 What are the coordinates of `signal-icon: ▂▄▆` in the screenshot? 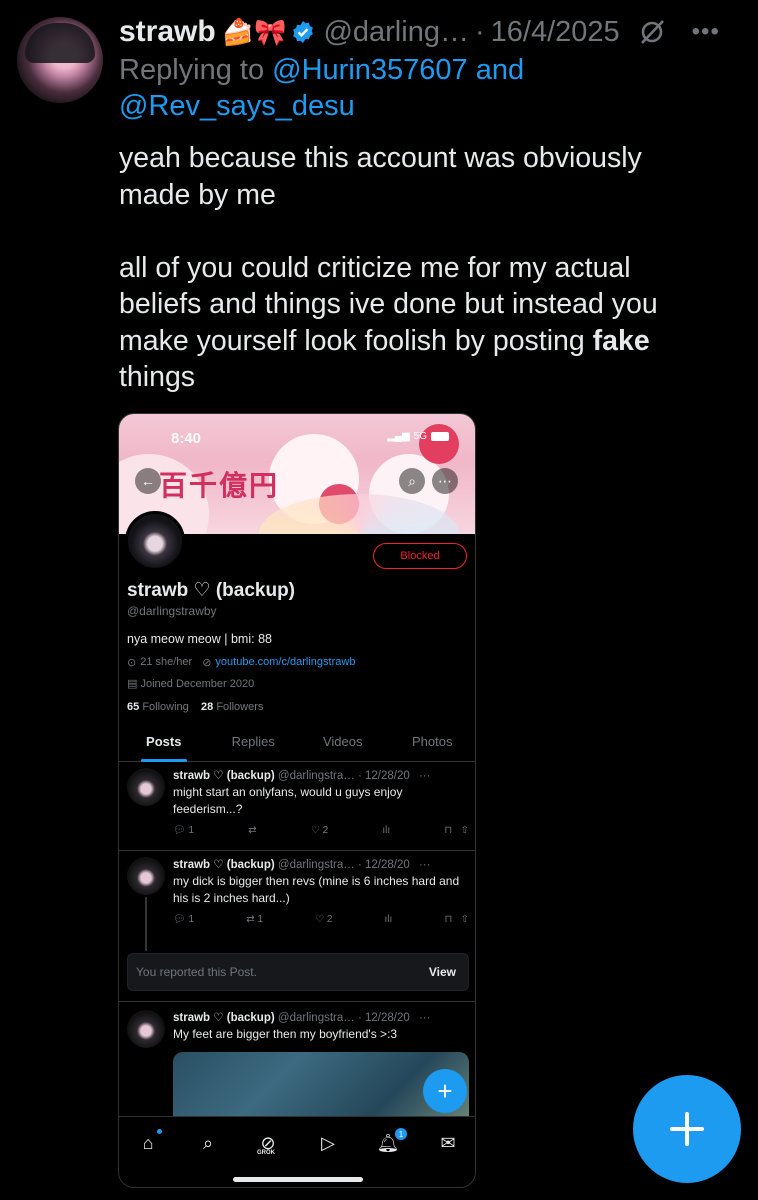 It's located at (398, 436).